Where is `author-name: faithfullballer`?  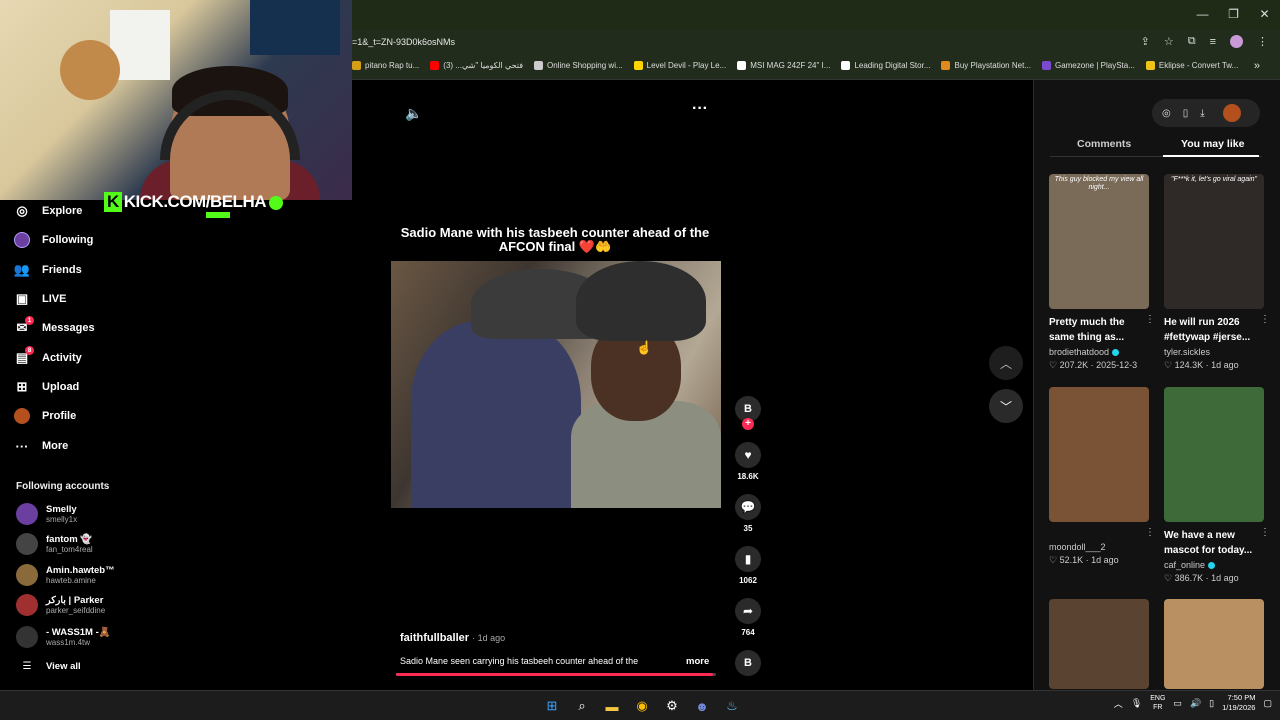 author-name: faithfullballer is located at coordinates (434, 638).